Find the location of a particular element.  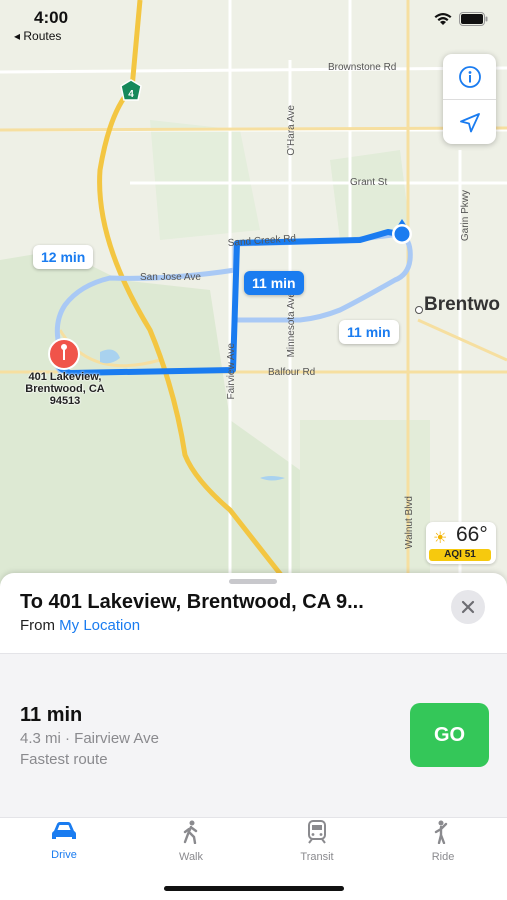

street-label: San Jose Ave is located at coordinates (170, 277).